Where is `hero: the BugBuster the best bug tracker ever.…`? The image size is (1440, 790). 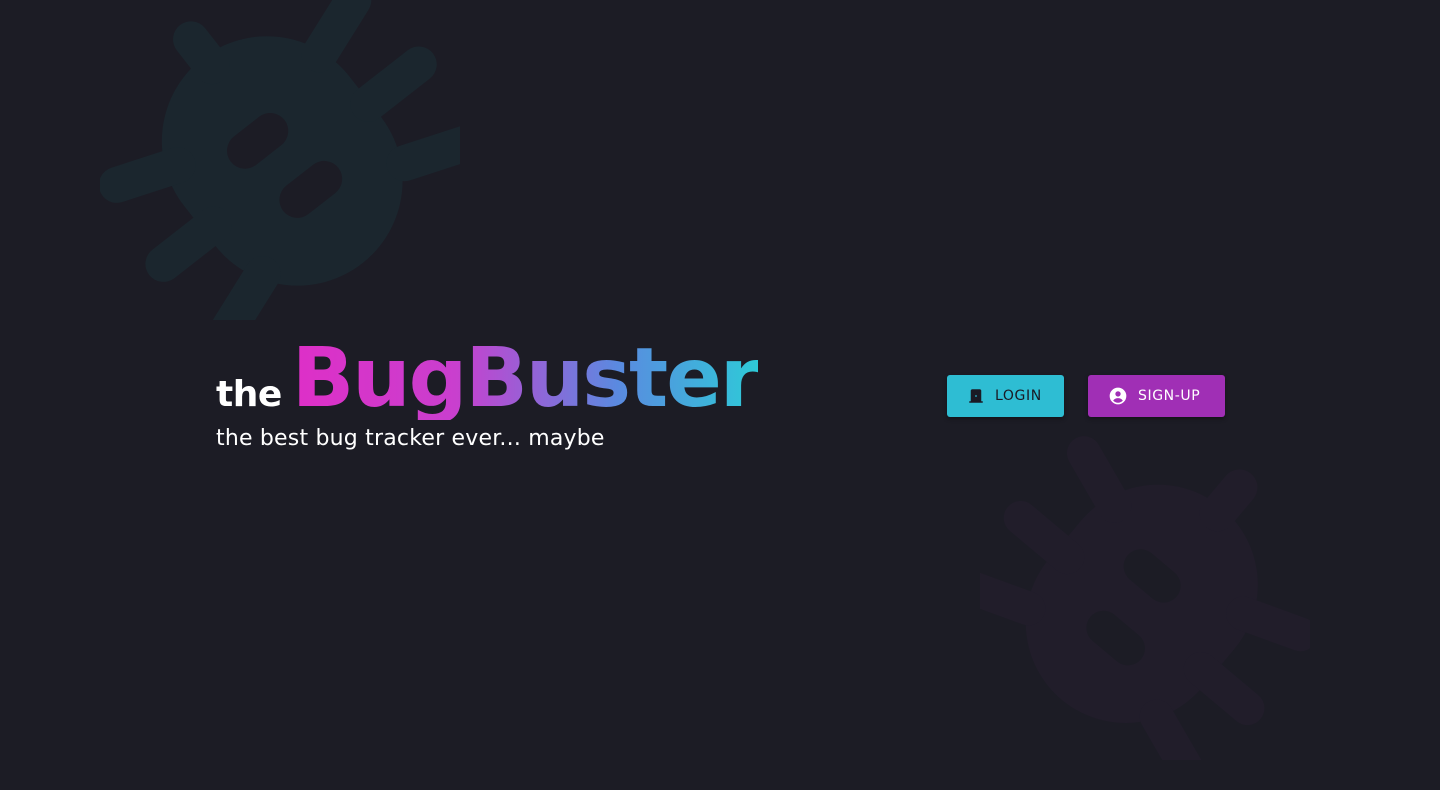
hero: the BugBuster the best bug tracker ever.… is located at coordinates (488, 391).